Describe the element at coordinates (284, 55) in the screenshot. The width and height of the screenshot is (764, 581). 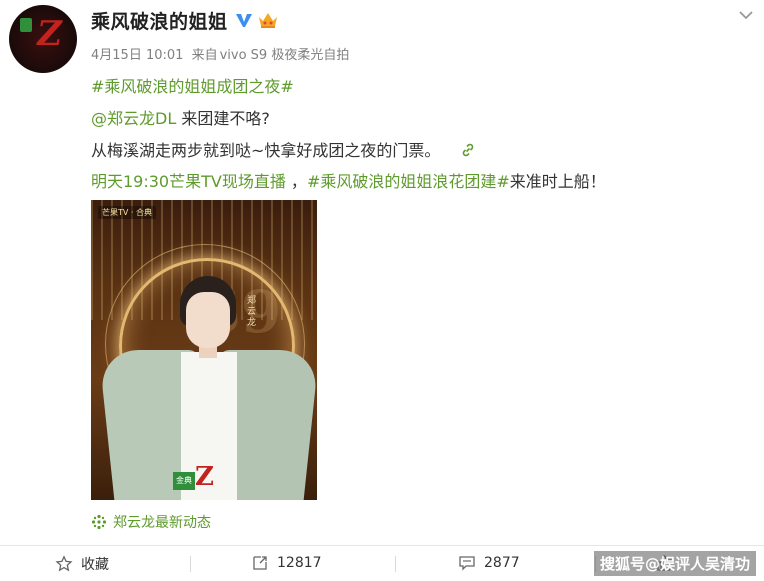
I see `source-device: vivo S9 极夜柔光自拍` at that location.